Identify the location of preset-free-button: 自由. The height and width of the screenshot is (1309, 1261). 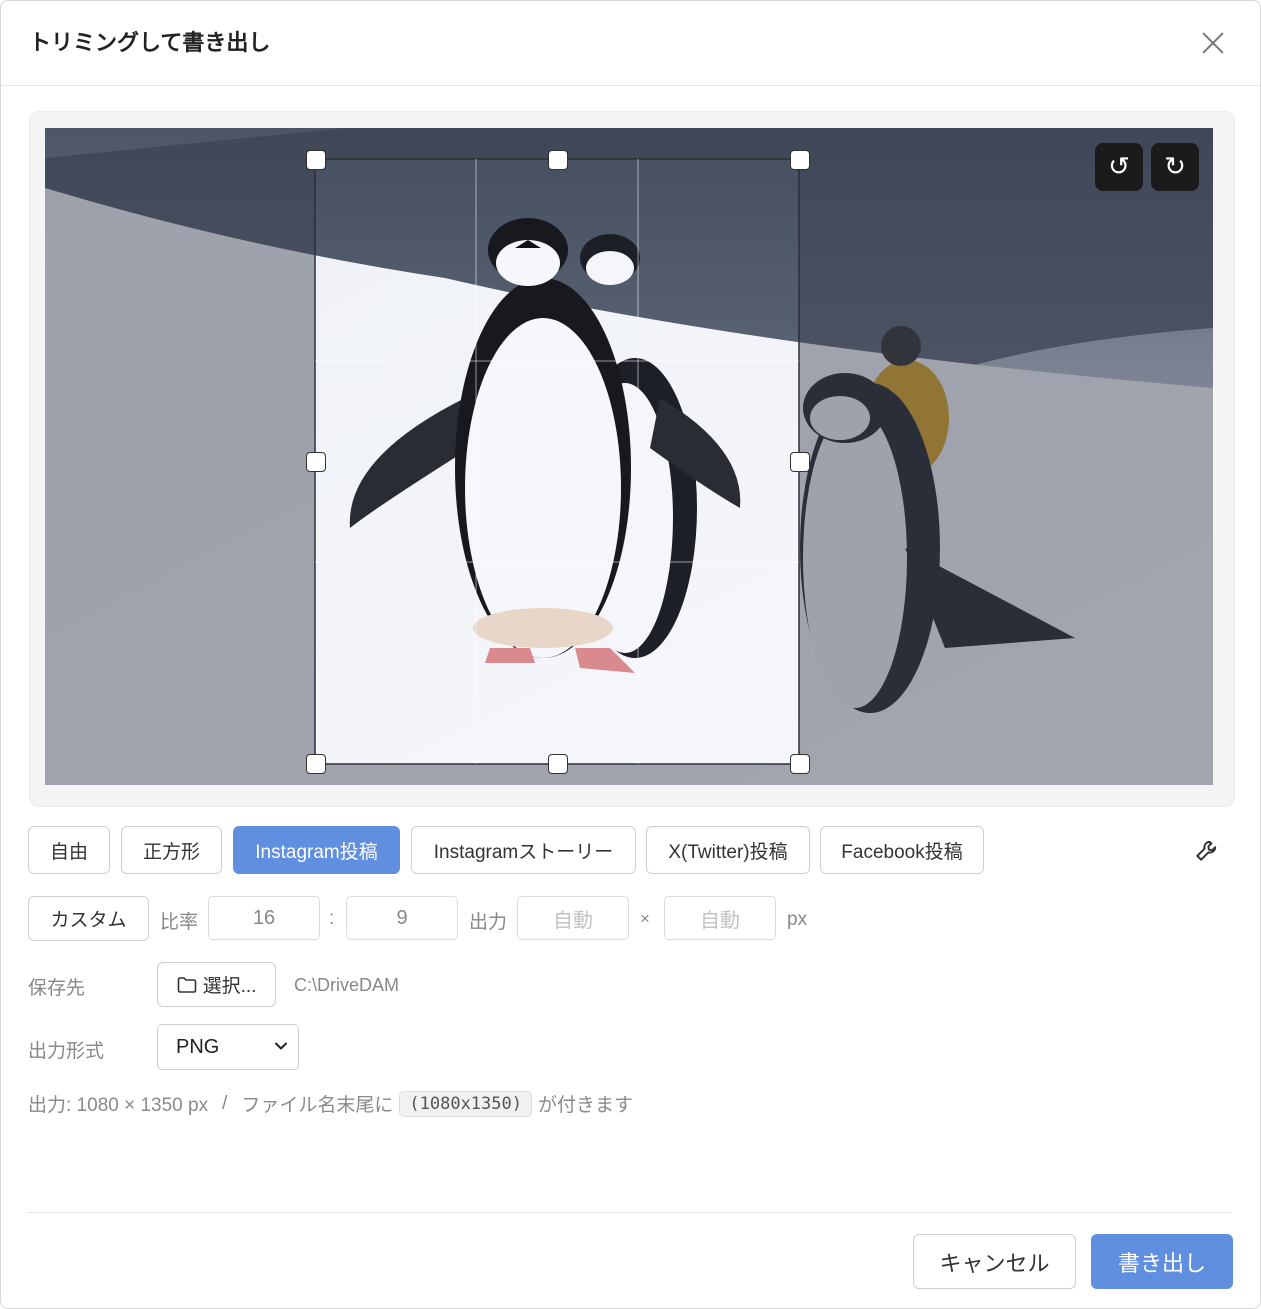
(69, 850).